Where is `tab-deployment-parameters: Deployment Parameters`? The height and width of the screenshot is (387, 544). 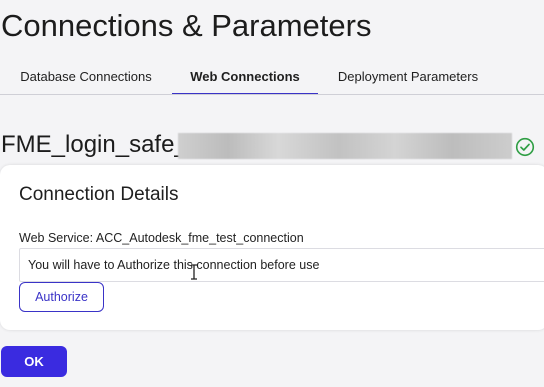 tab-deployment-parameters: Deployment Parameters is located at coordinates (408, 78).